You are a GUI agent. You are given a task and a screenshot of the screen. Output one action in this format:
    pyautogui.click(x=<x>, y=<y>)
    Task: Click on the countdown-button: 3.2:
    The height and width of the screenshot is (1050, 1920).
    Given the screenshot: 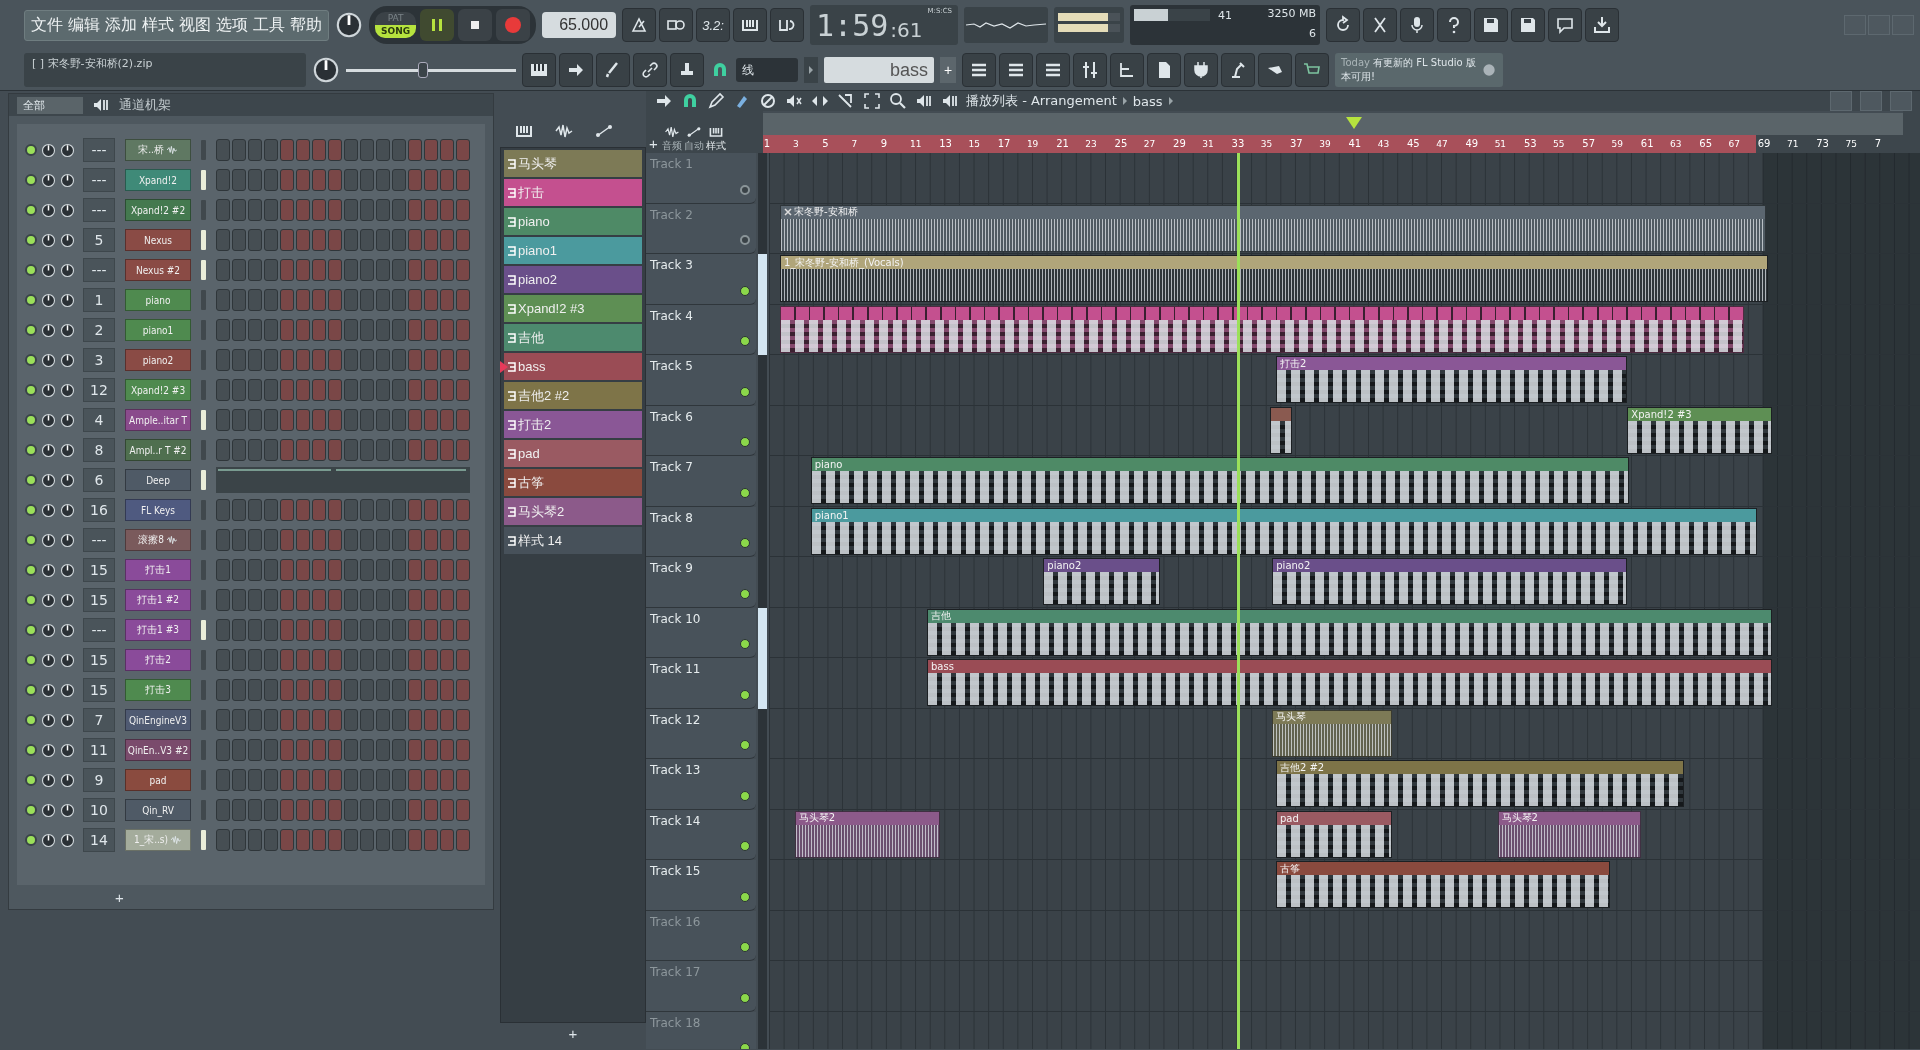 What is the action you would take?
    pyautogui.click(x=713, y=25)
    